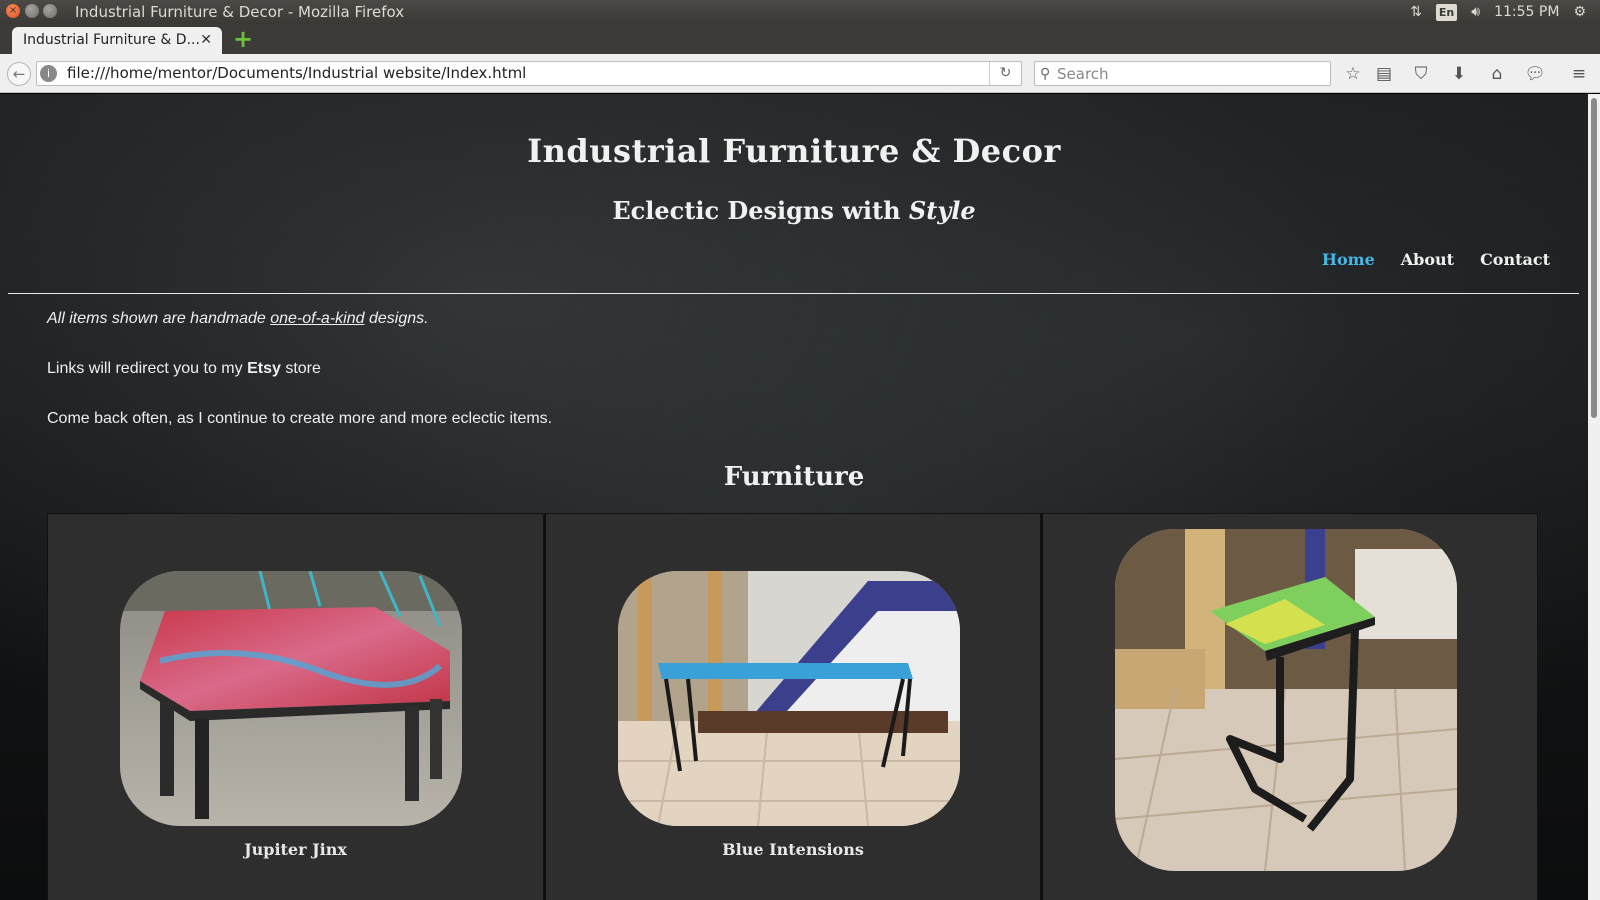  Describe the element at coordinates (1515, 259) in the screenshot. I see `nav-link-contact: Contact` at that location.